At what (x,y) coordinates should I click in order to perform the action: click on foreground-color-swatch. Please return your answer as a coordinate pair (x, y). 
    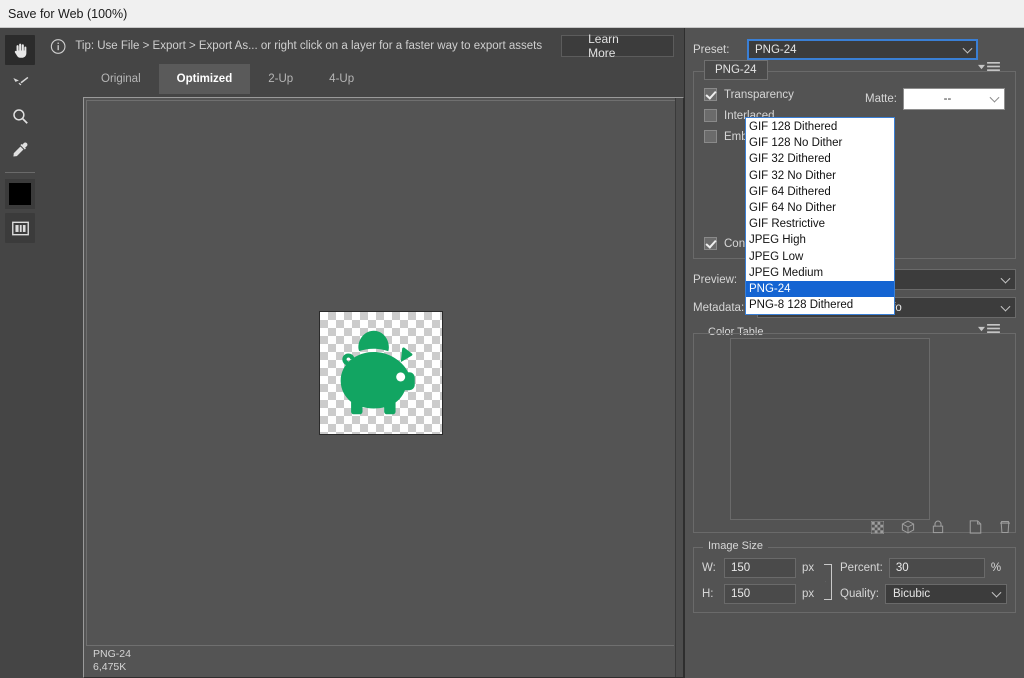
    Looking at the image, I should click on (20, 194).